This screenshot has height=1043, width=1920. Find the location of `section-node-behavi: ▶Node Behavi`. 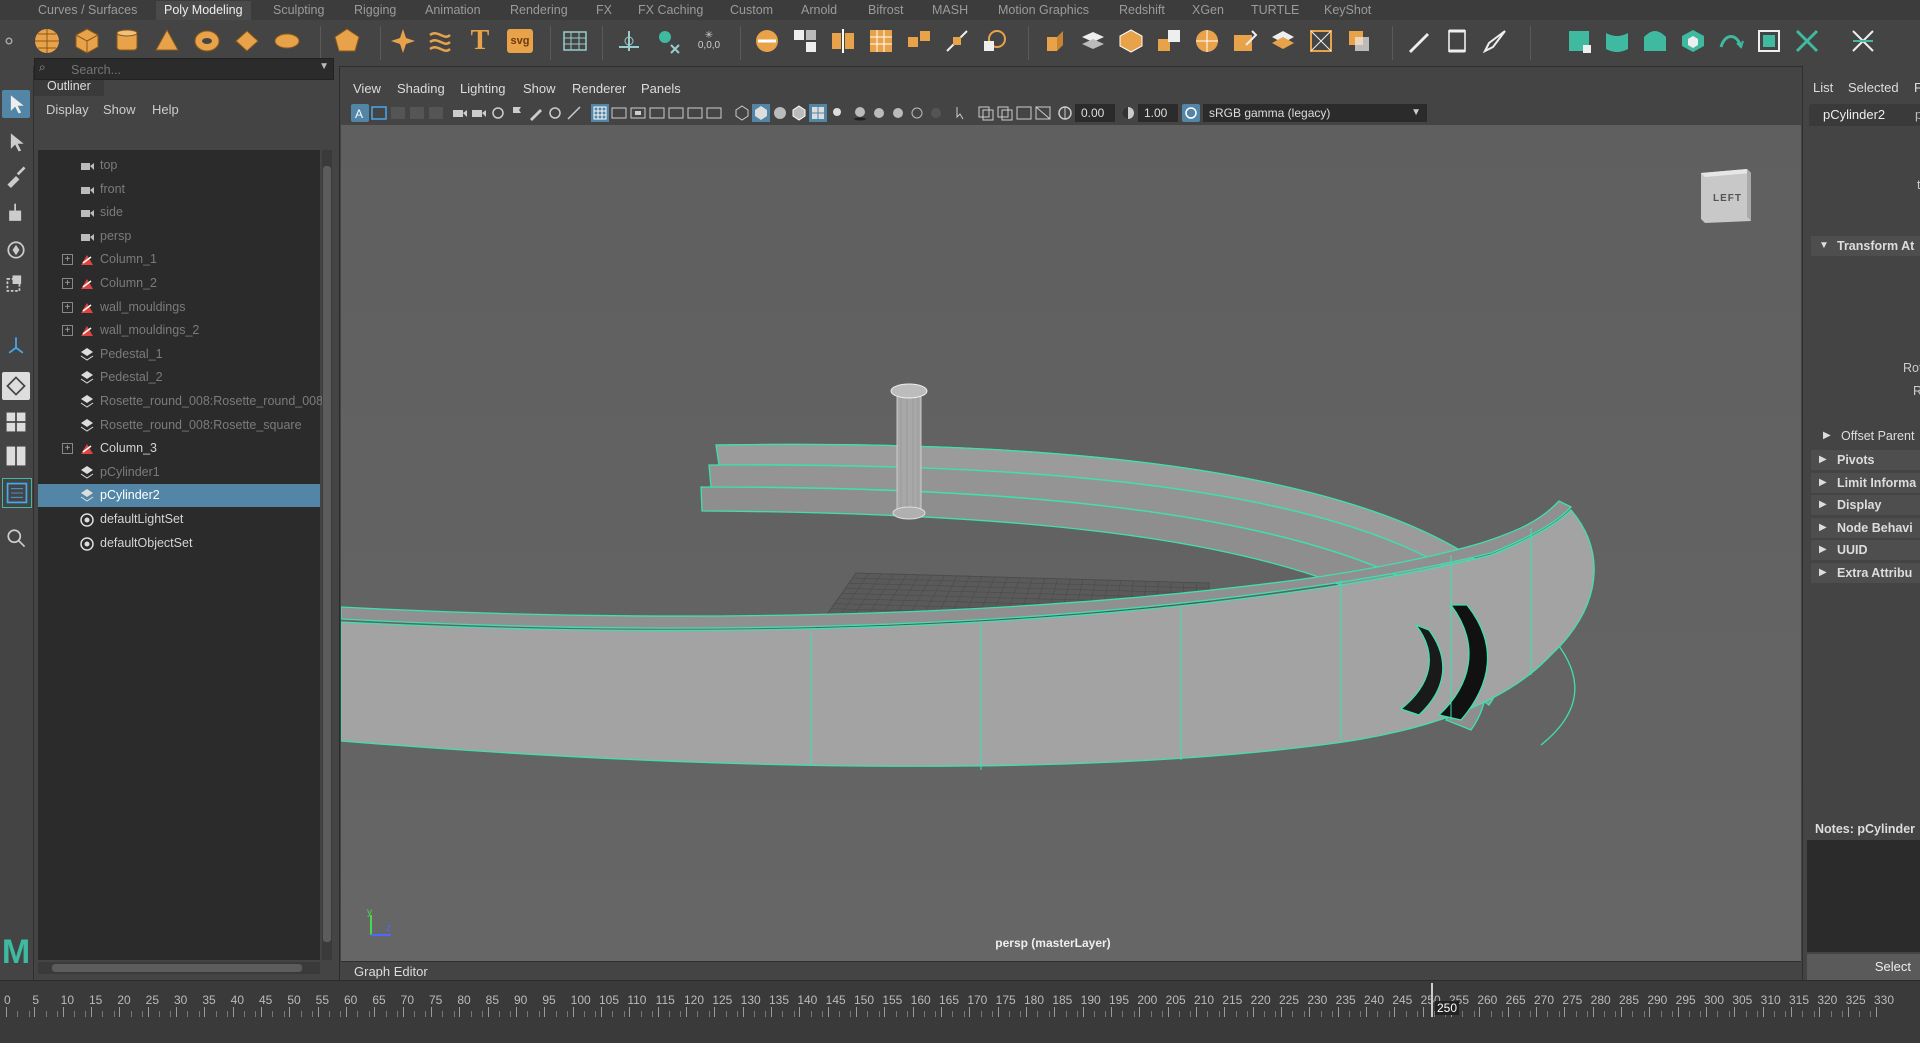

section-node-behavi: ▶Node Behavi is located at coordinates (1865, 528).